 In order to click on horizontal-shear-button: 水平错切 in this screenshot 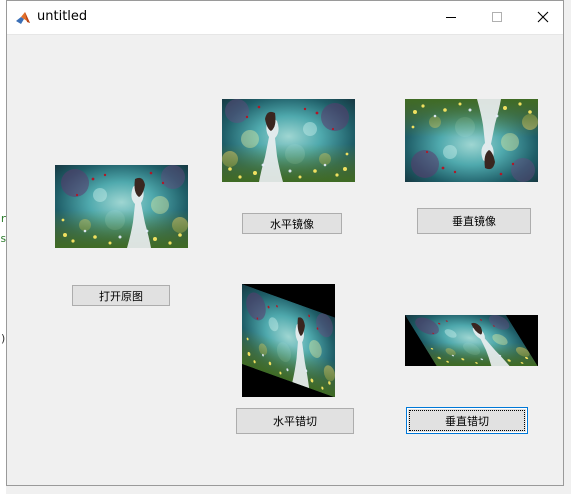, I will do `click(295, 421)`.